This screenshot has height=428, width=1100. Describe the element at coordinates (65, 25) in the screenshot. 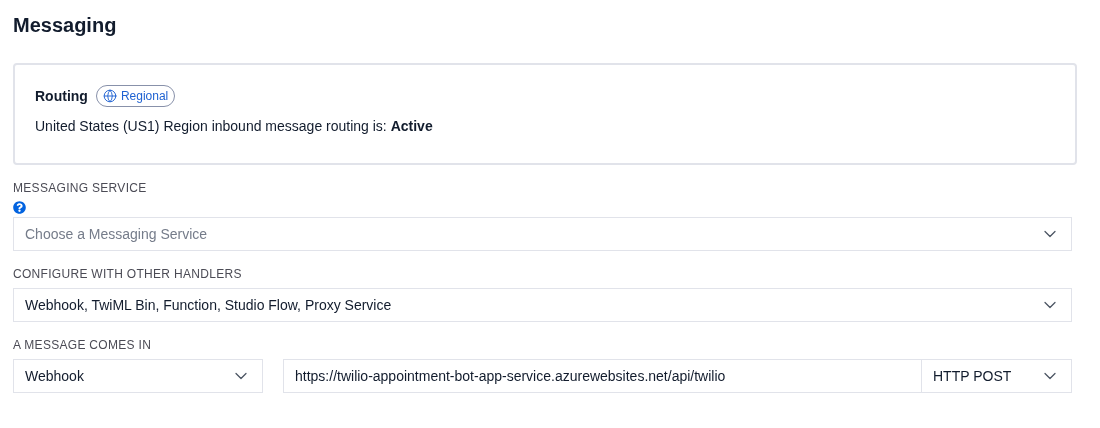

I see `page-title: Messaging` at that location.